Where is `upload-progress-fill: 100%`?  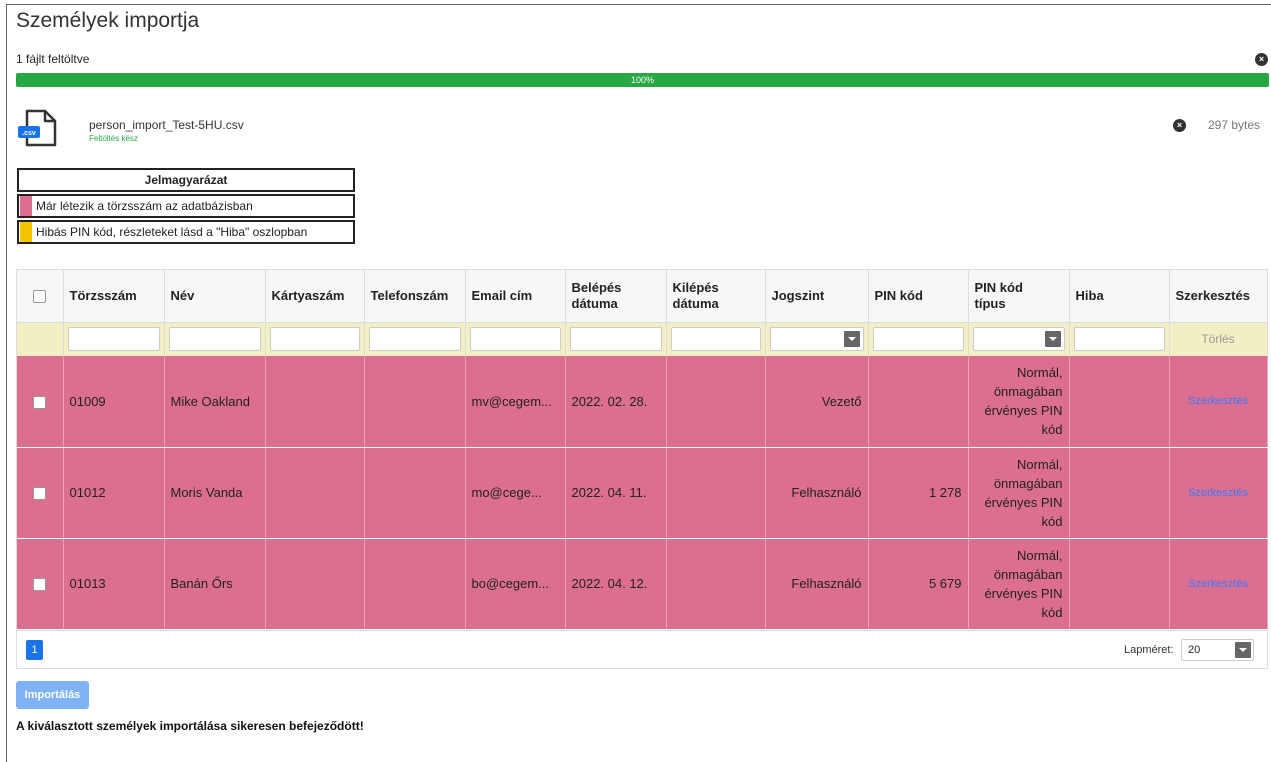
upload-progress-fill: 100% is located at coordinates (642, 80).